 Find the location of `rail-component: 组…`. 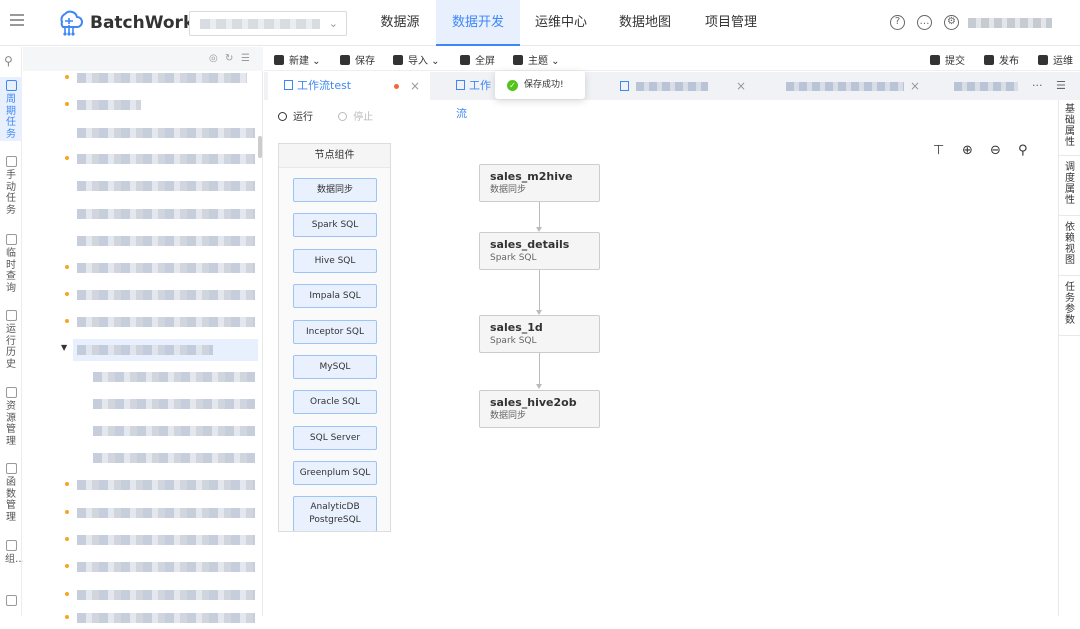

rail-component: 组… is located at coordinates (12, 559).